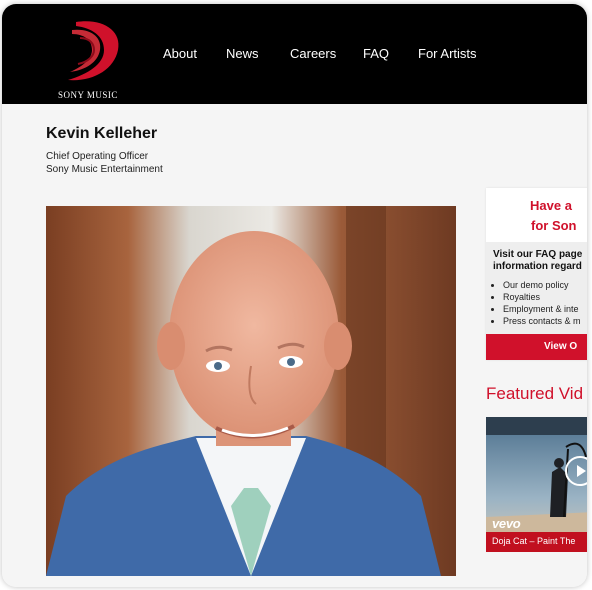 The width and height of the screenshot is (592, 590). What do you see at coordinates (542, 285) in the screenshot?
I see `faq-topic-item: Our demo policy` at bounding box center [542, 285].